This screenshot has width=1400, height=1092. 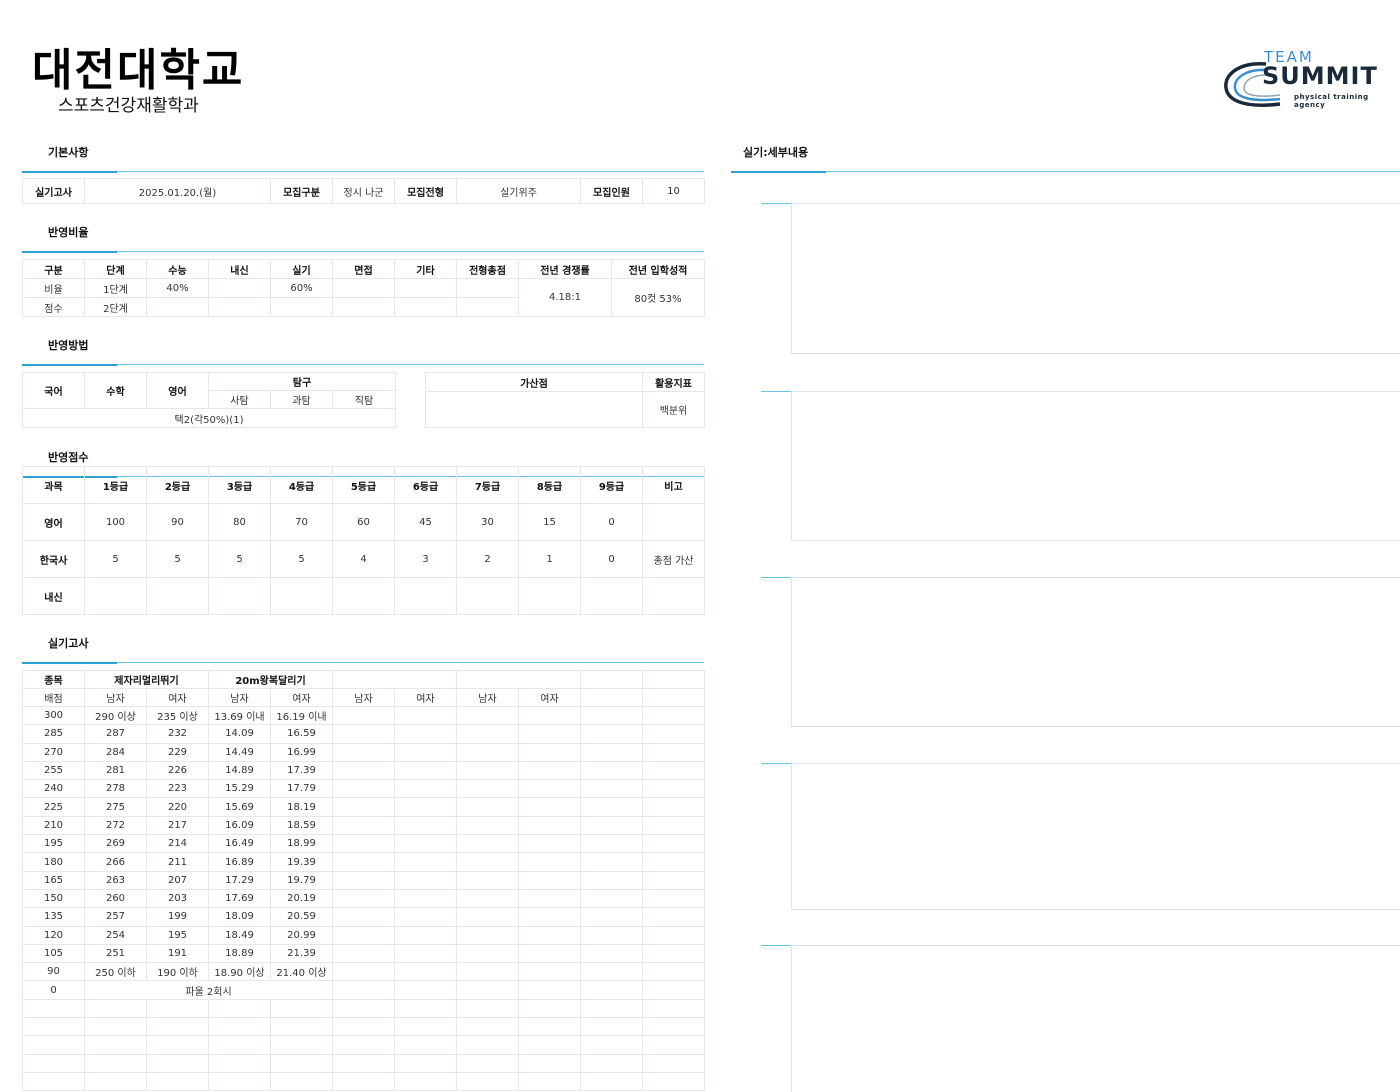 I want to click on logo-tagline: physical training agency, so click(x=1331, y=101).